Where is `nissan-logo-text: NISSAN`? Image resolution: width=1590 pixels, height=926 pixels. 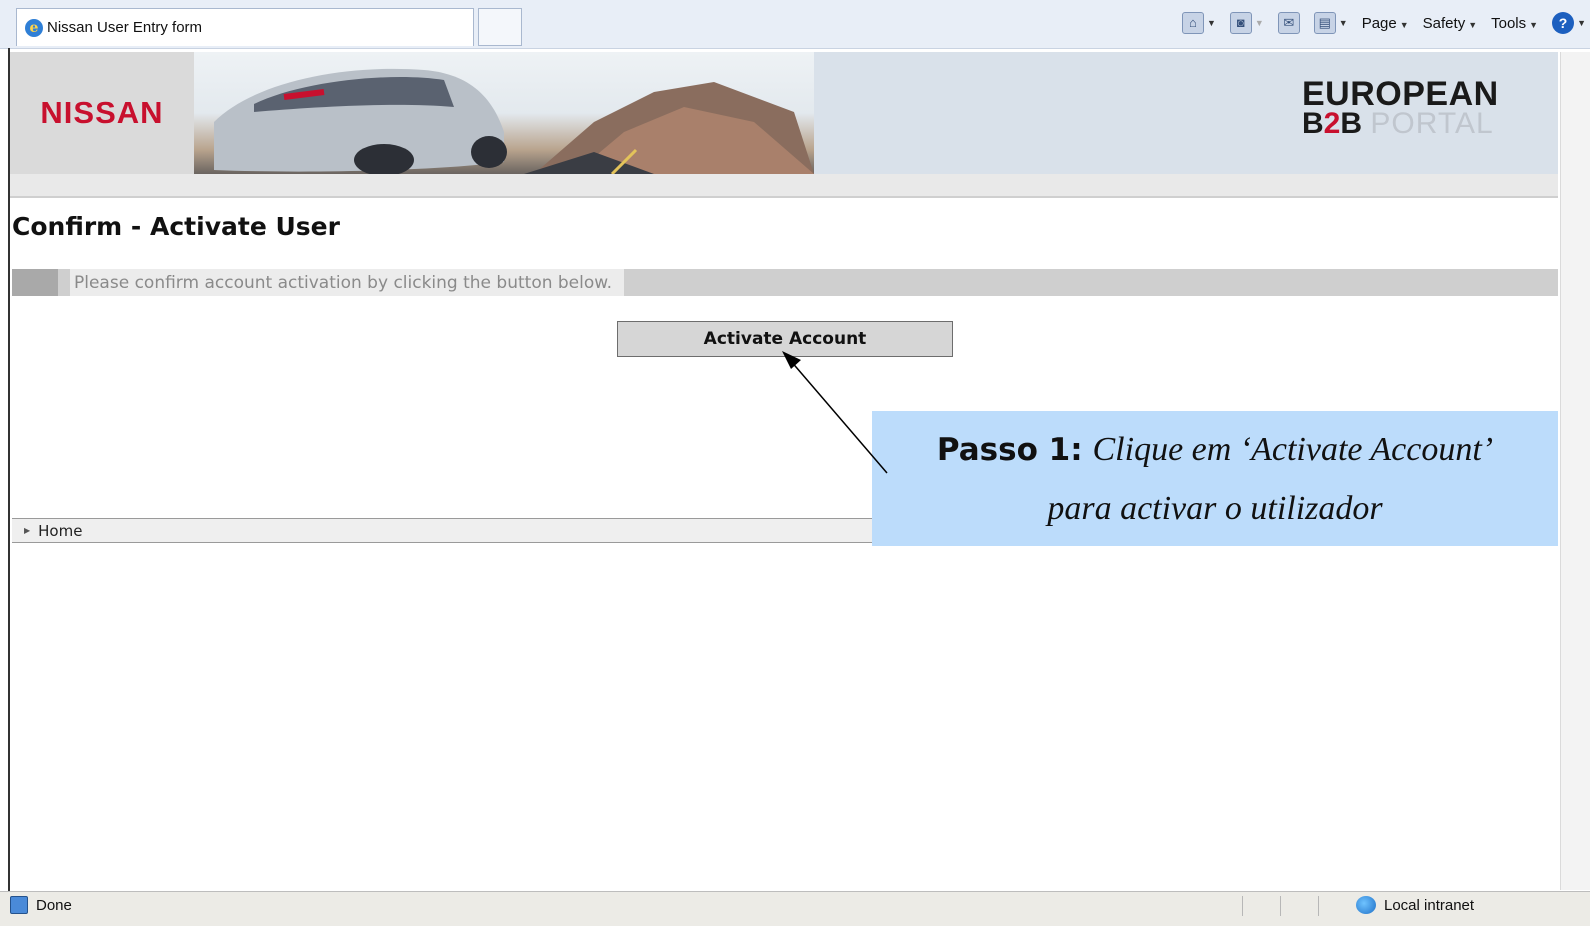
nissan-logo-text: NISSAN is located at coordinates (102, 112).